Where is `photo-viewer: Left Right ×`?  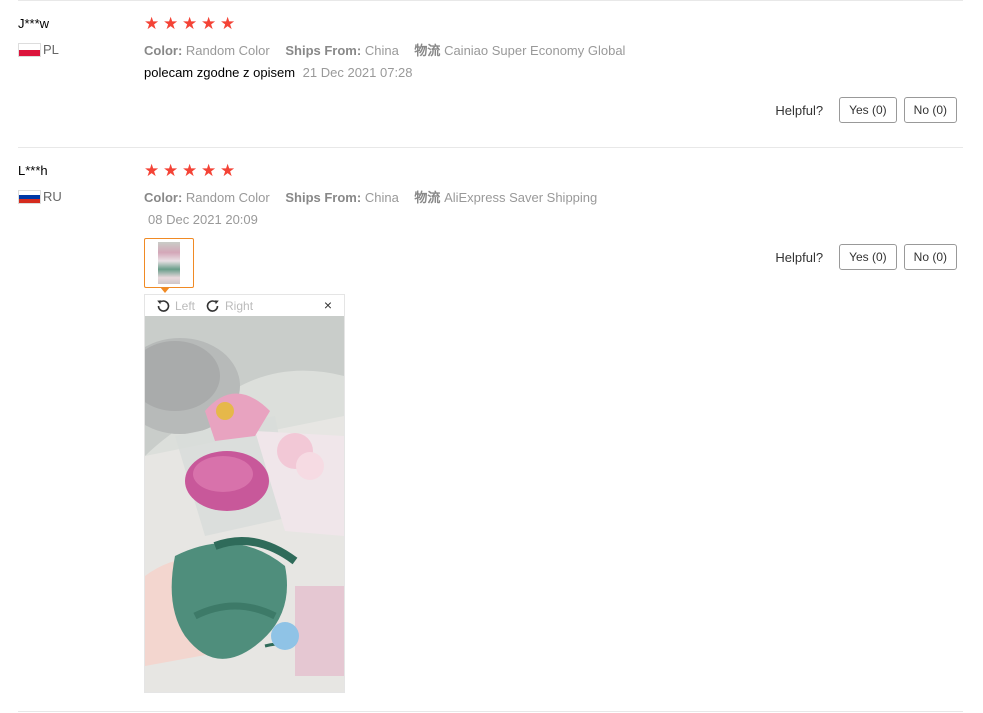 photo-viewer: Left Right × is located at coordinates (244, 493).